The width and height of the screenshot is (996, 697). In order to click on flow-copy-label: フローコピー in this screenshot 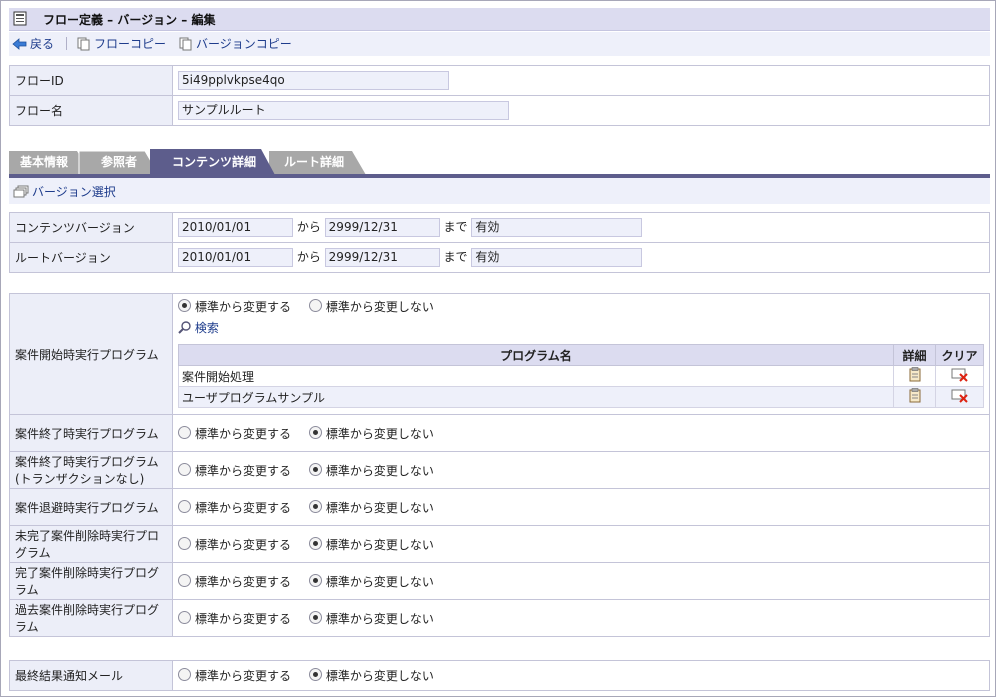, I will do `click(130, 44)`.